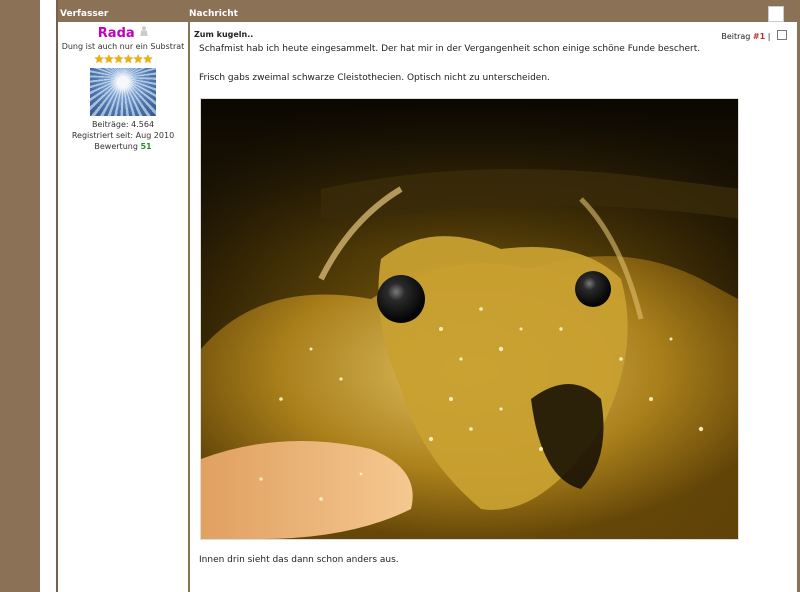 This screenshot has width=800, height=592. I want to click on post-number-link: #1, so click(759, 36).